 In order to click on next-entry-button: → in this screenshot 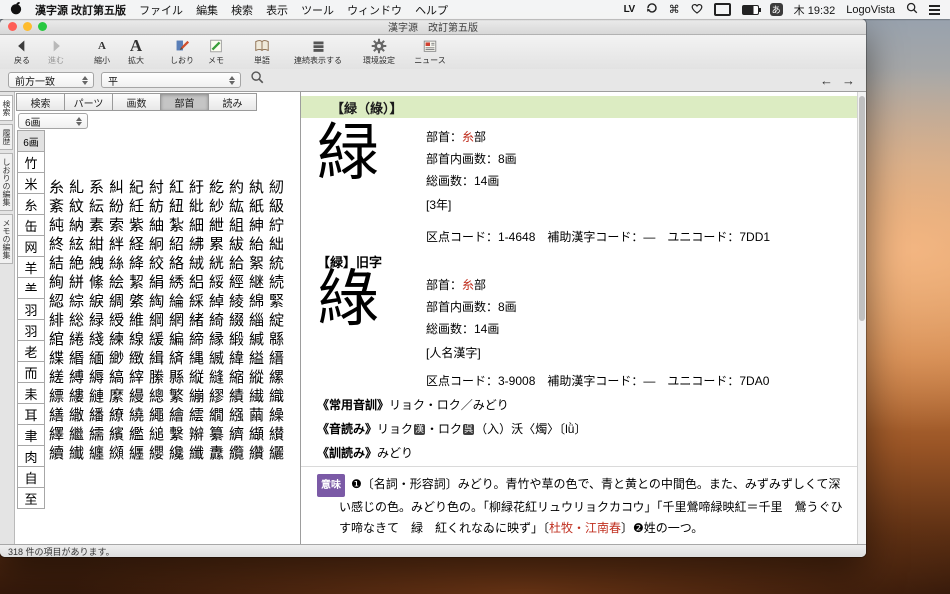, I will do `click(848, 80)`.